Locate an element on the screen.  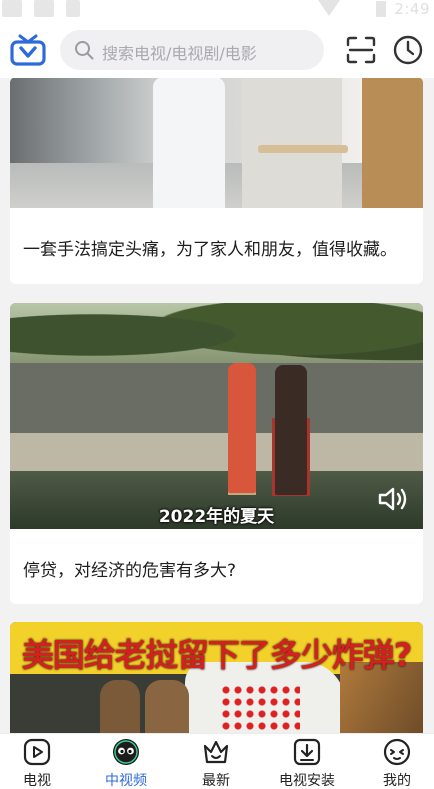
top-header: 搜索电视/电视剧/电影 is located at coordinates (217, 50).